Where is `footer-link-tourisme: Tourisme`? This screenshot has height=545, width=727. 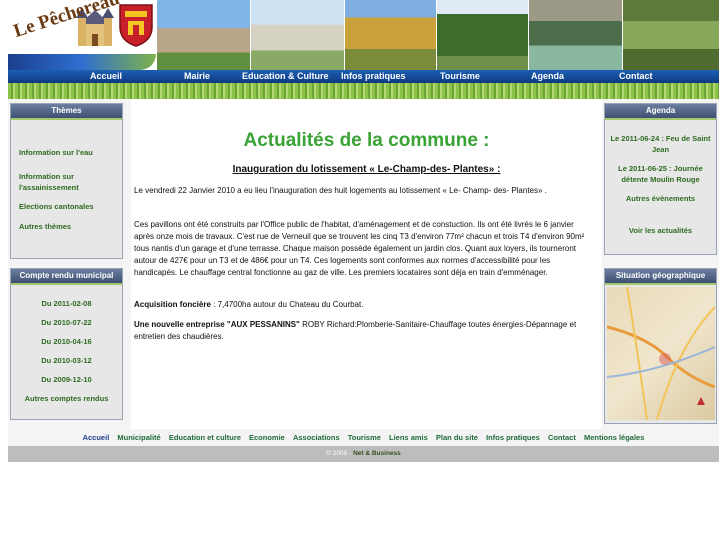 footer-link-tourisme: Tourisme is located at coordinates (364, 437).